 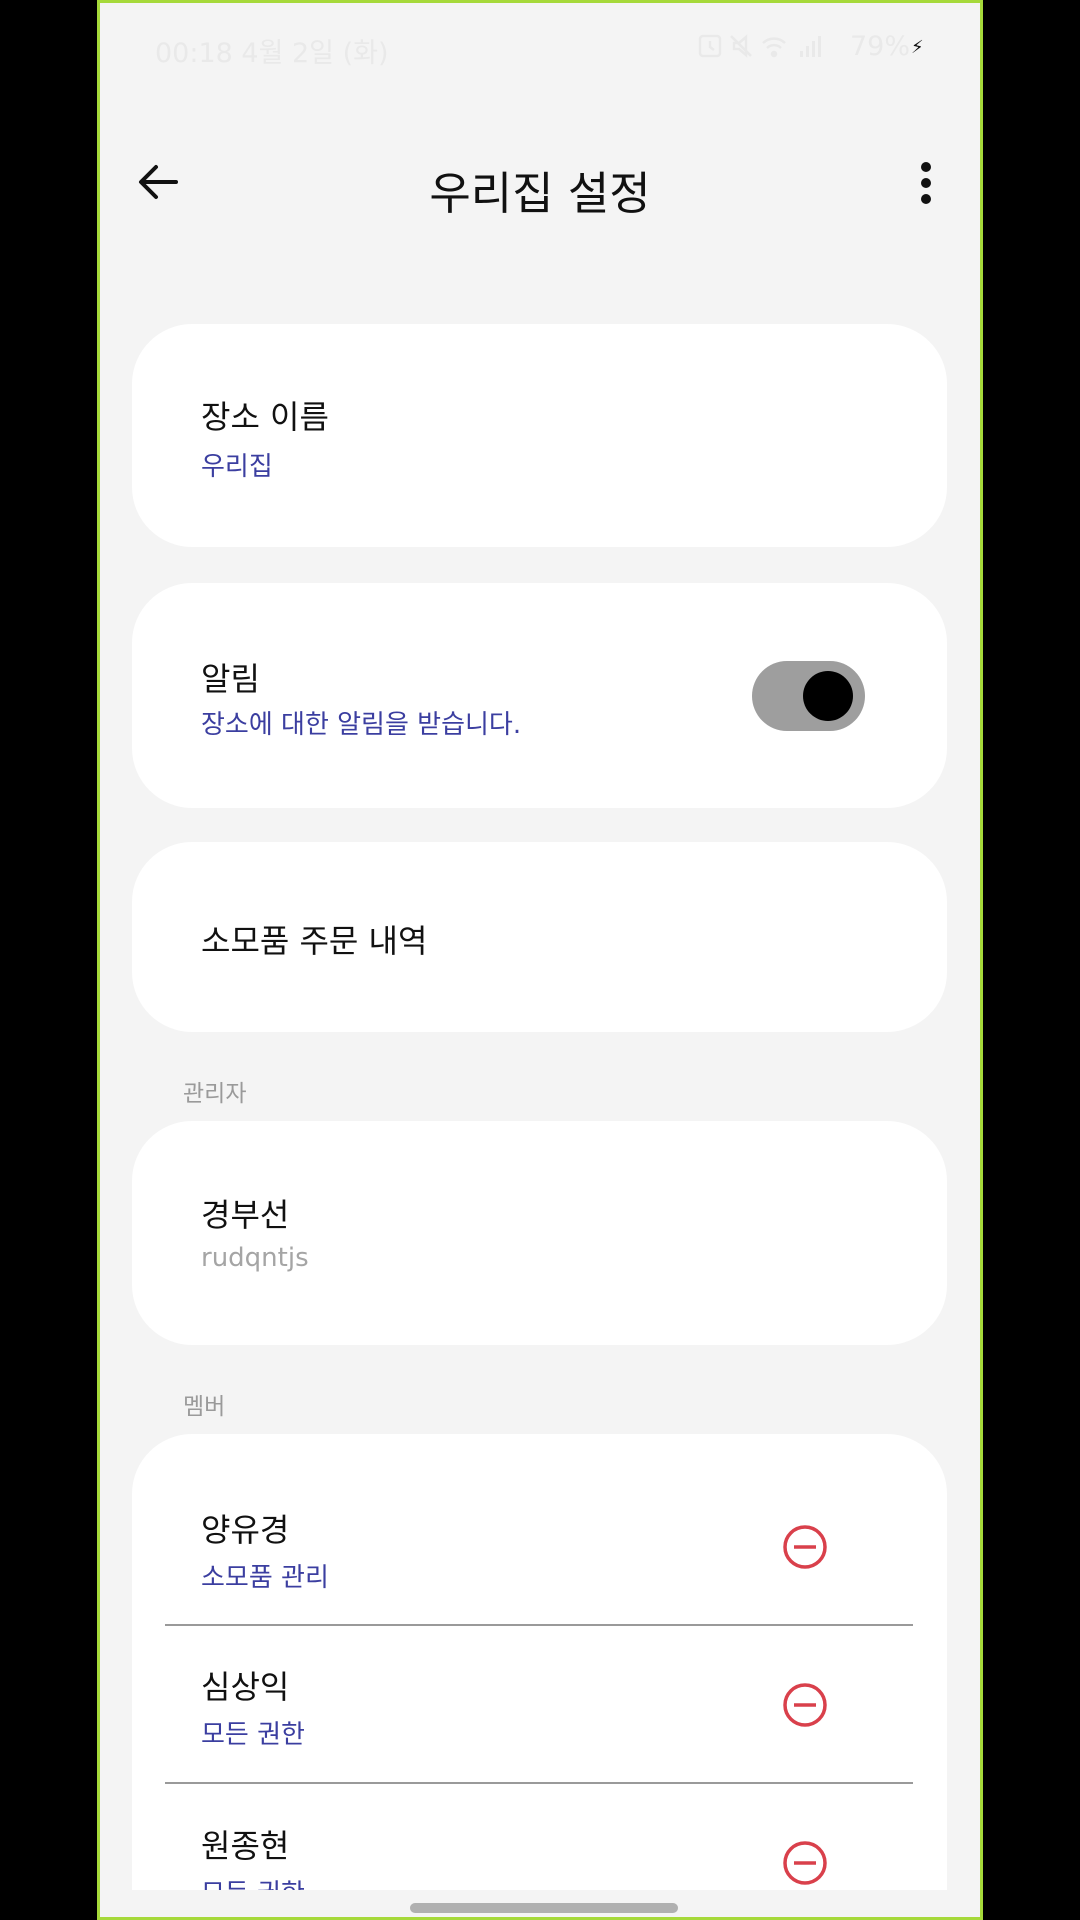 What do you see at coordinates (245, 1687) in the screenshot?
I see `member-name: 심상익` at bounding box center [245, 1687].